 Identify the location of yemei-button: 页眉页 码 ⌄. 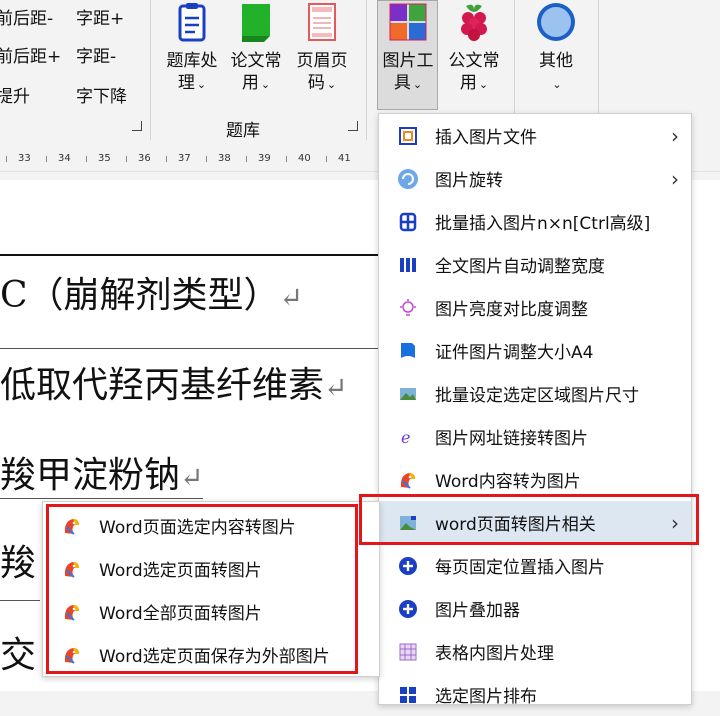
(322, 48).